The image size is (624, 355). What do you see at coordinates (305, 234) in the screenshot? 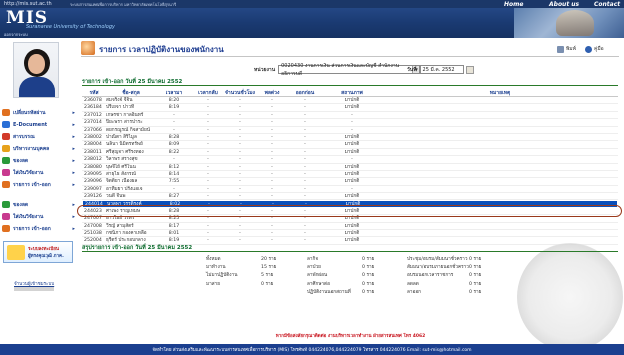
I see `cell-early: -` at bounding box center [305, 234].